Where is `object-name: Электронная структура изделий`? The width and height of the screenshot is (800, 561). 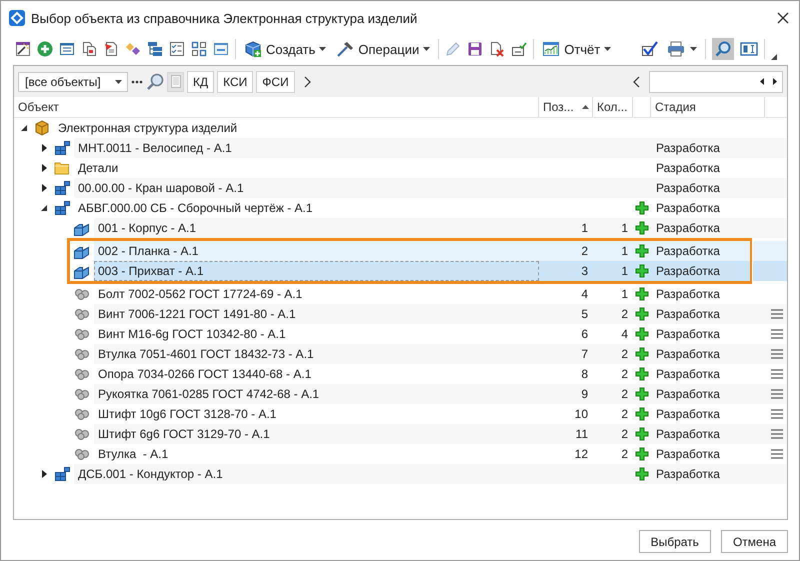 object-name: Электронная структура изделий is located at coordinates (296, 128).